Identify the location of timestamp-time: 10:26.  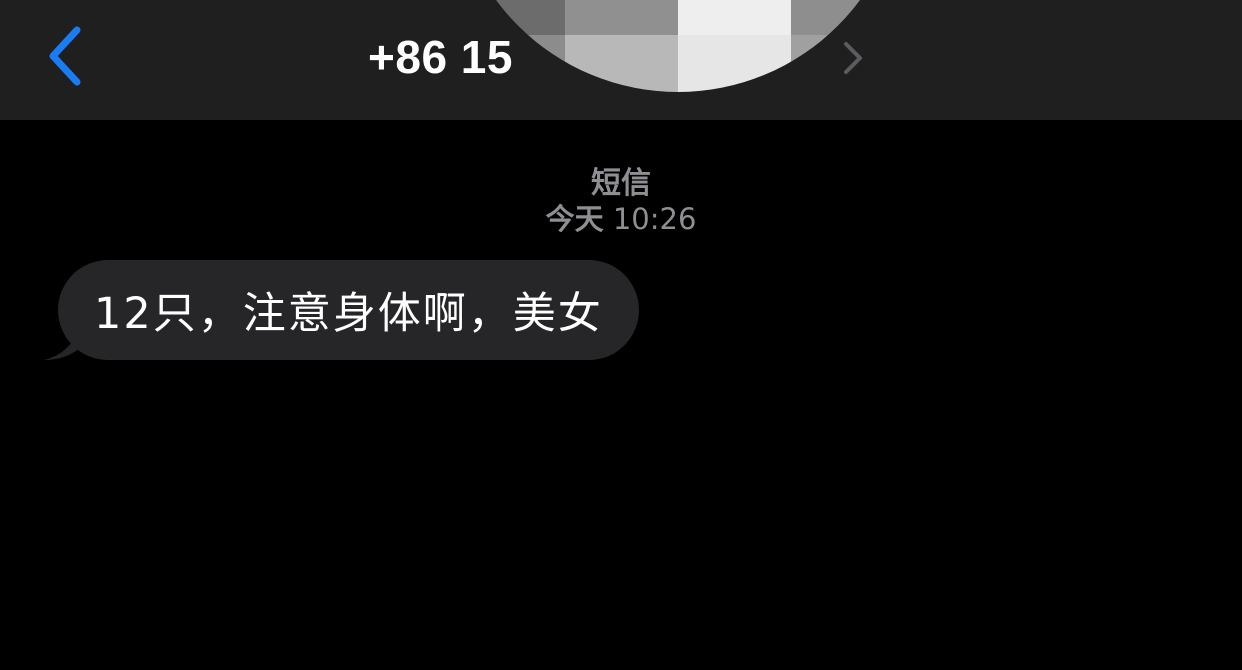
(654, 219).